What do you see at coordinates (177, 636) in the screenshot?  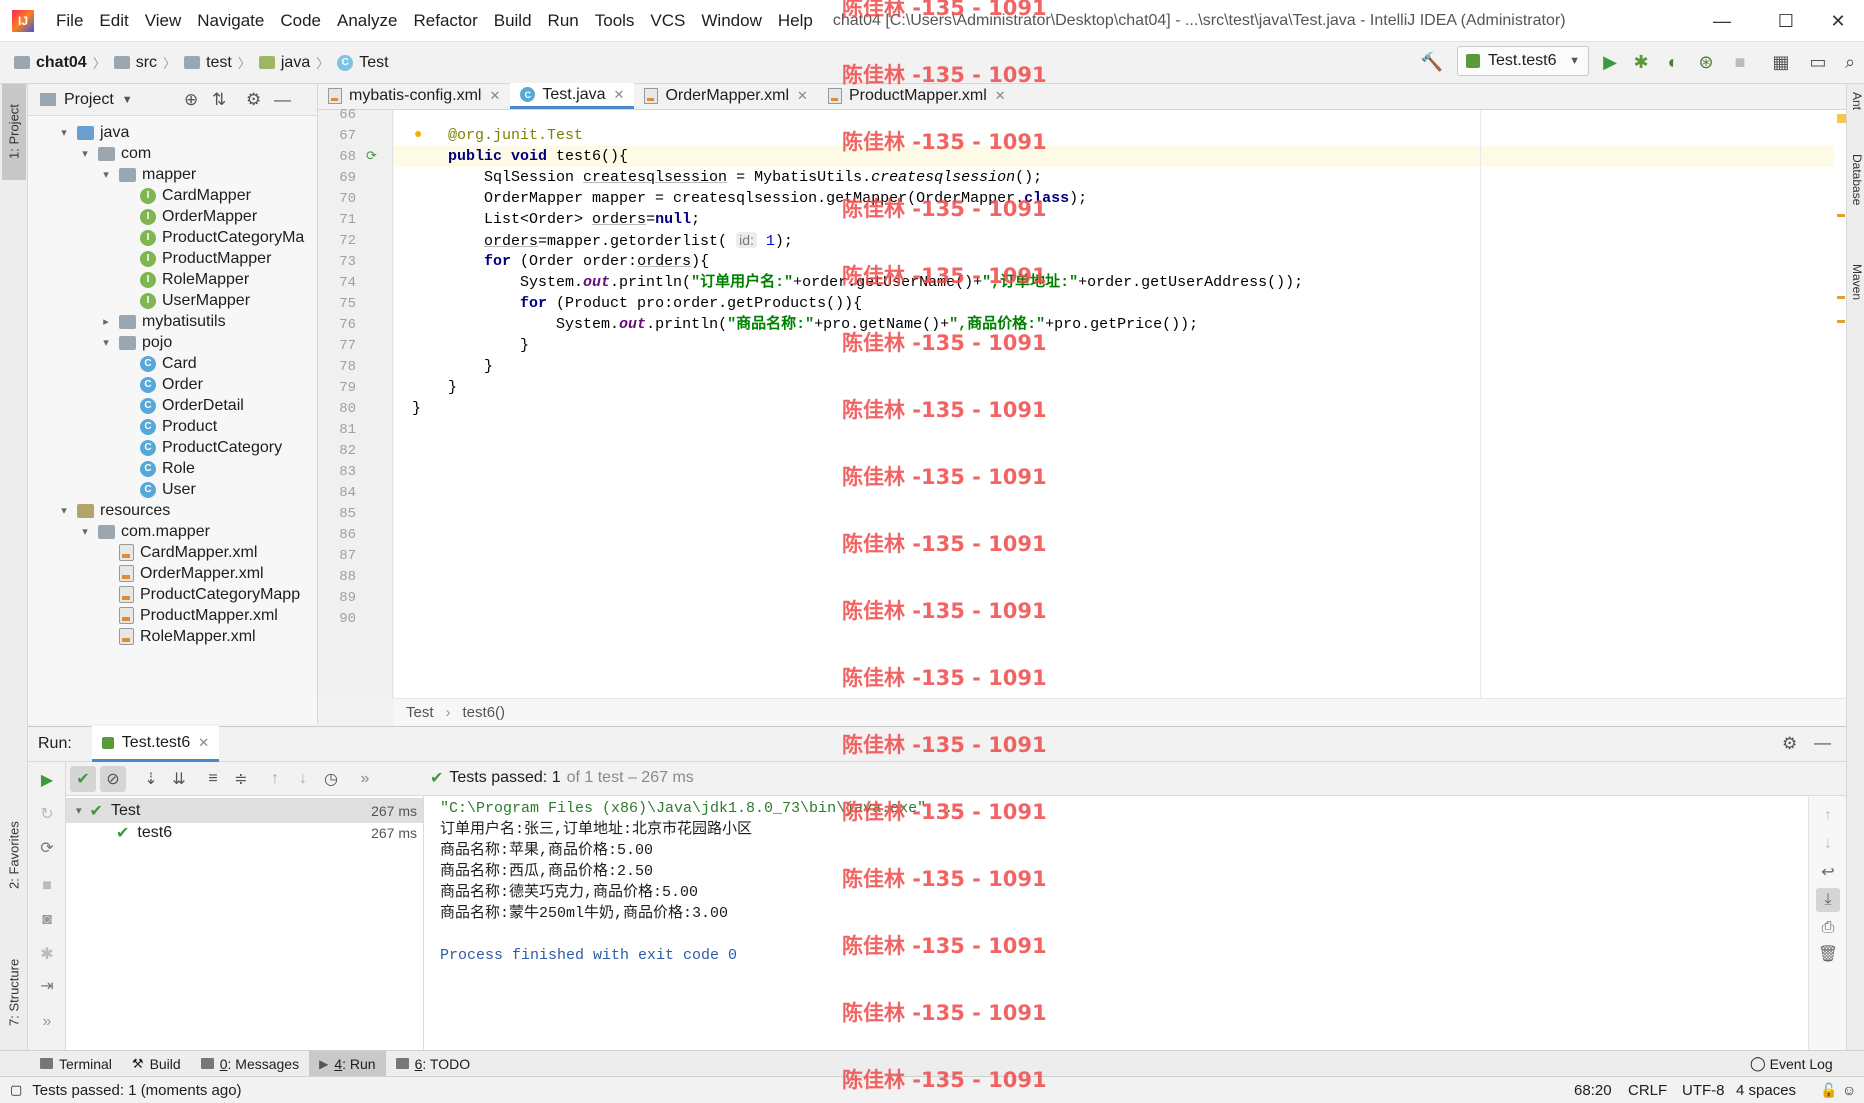 I see `tree-node: RoleMapper.xml` at bounding box center [177, 636].